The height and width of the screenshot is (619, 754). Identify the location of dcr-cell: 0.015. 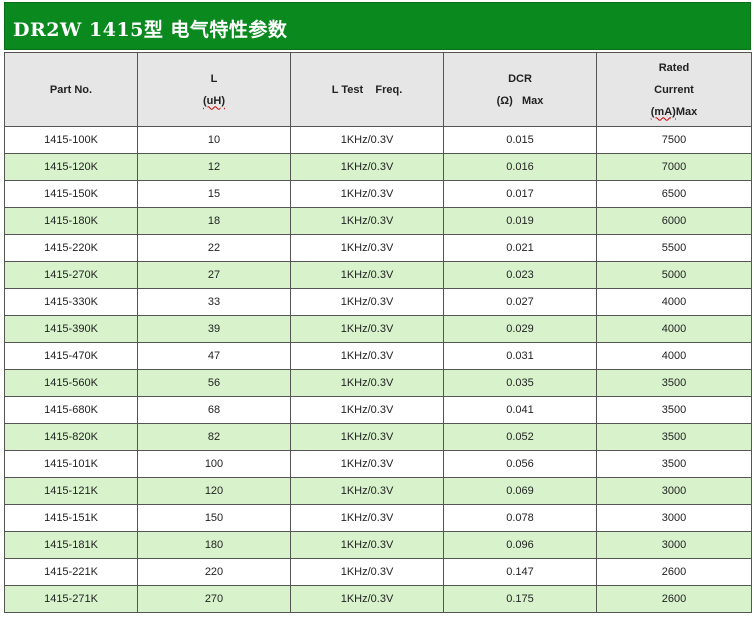
(520, 140).